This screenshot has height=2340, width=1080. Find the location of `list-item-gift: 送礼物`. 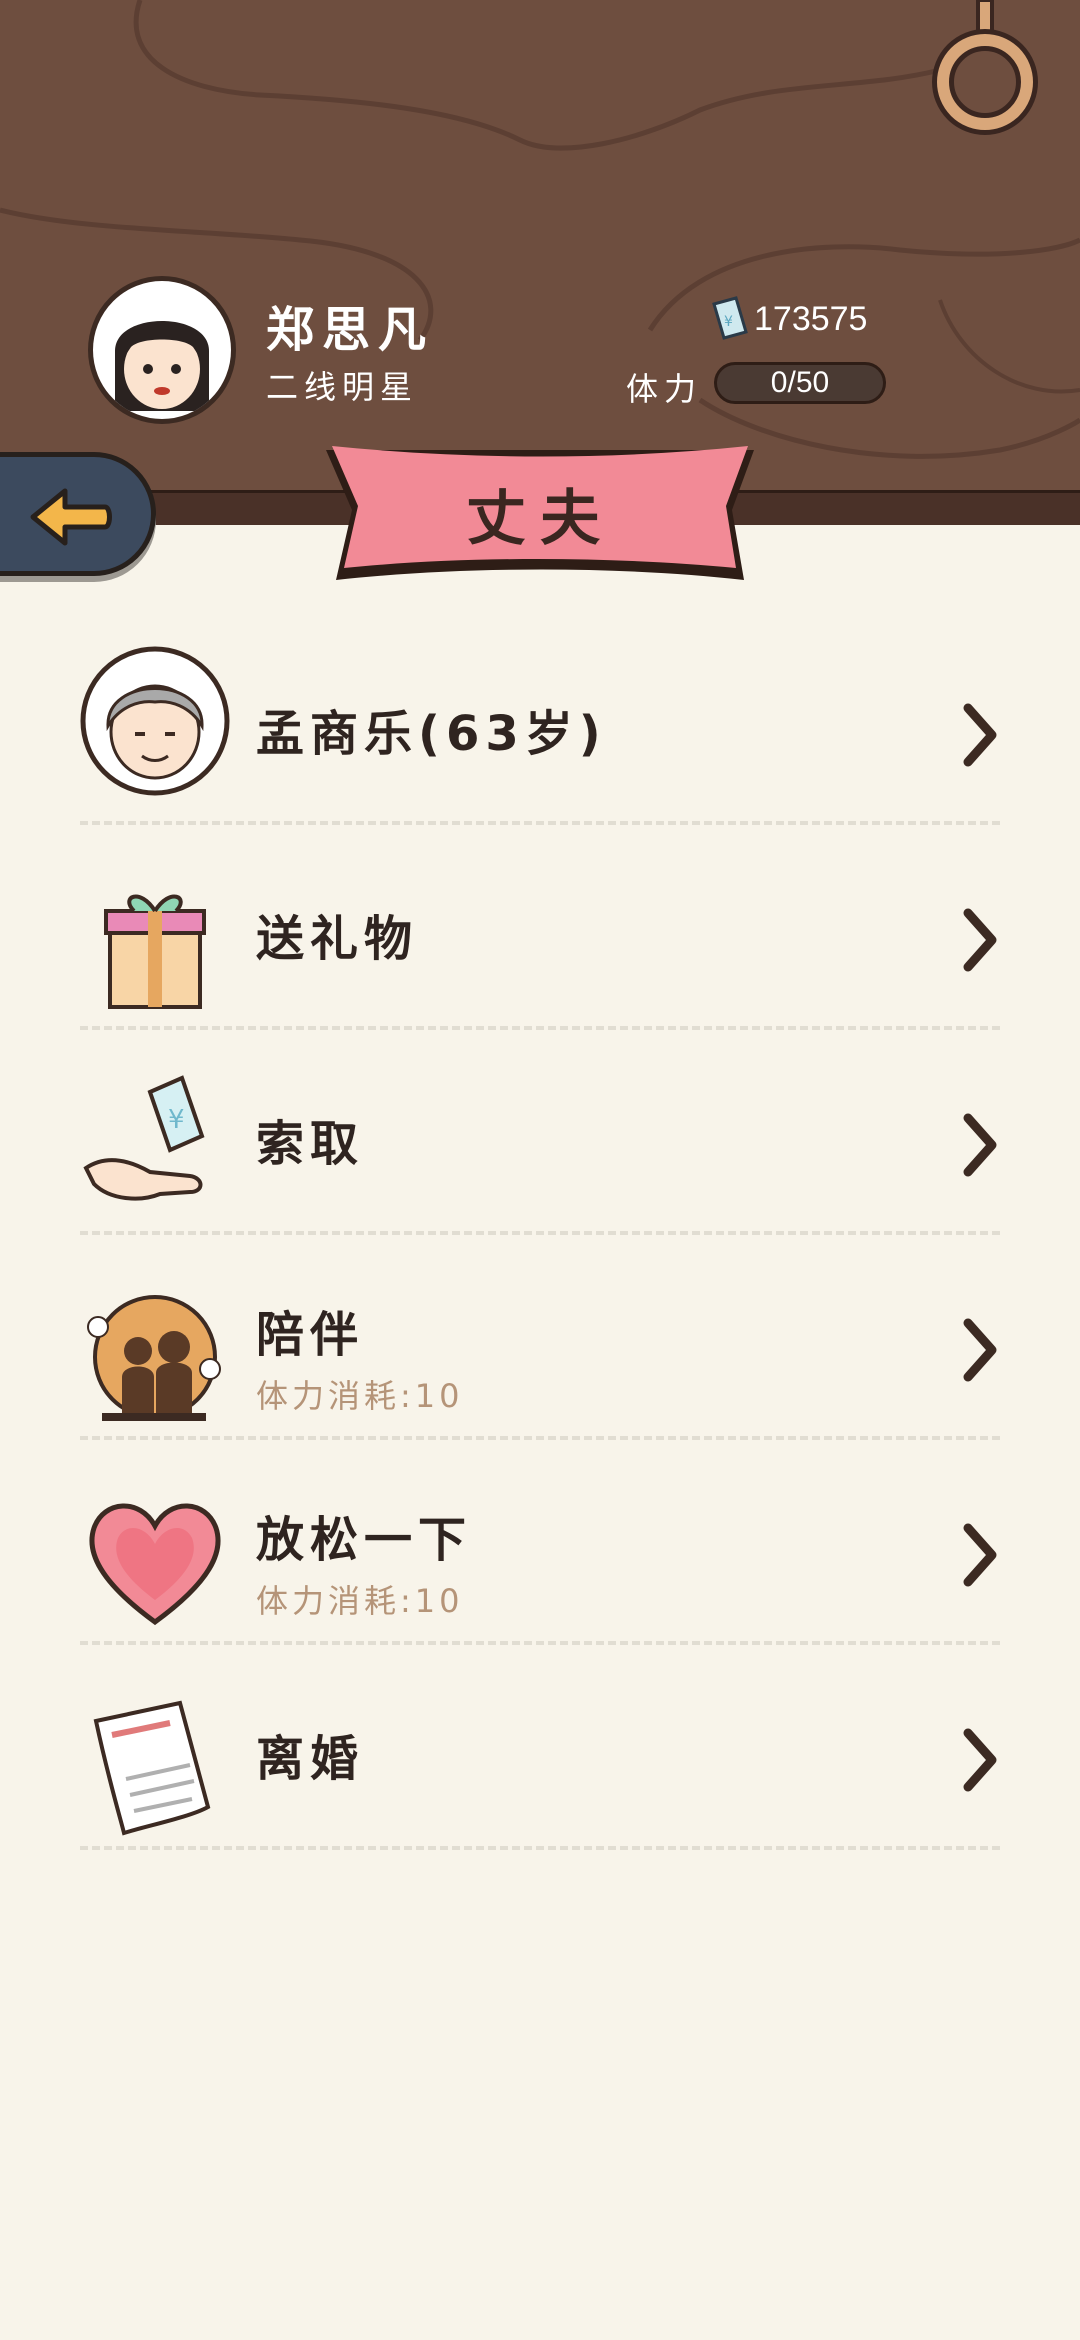

list-item-gift: 送礼物 is located at coordinates (540, 927).